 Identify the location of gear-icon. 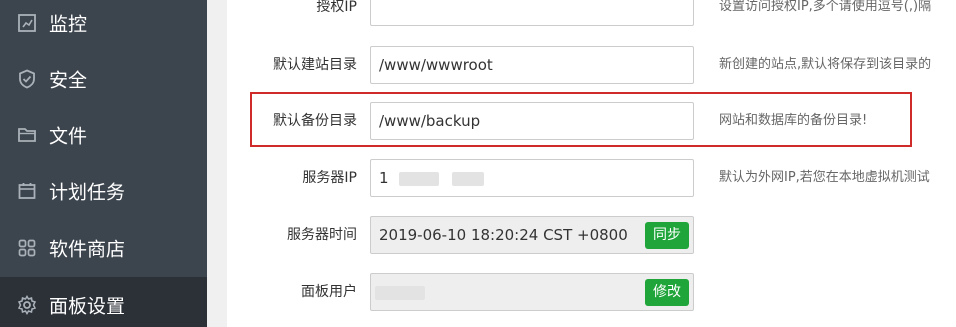
(27, 305).